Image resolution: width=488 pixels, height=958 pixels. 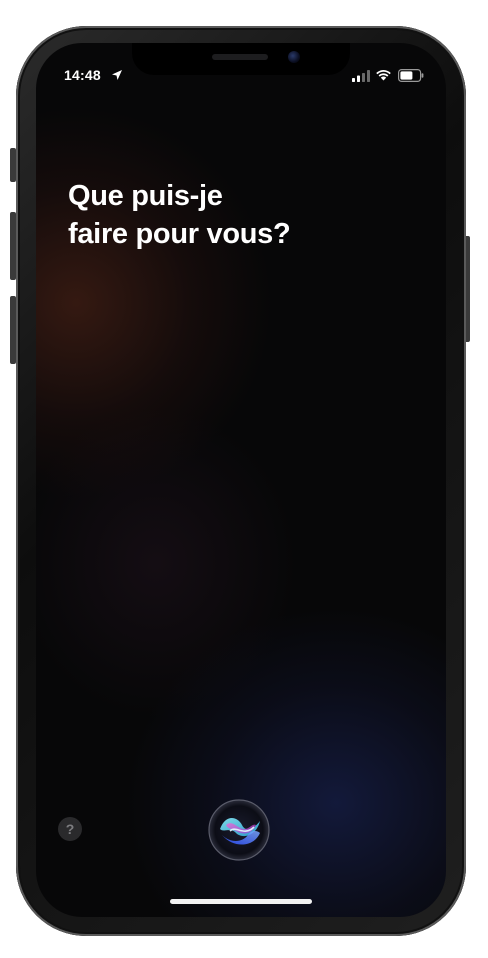 What do you see at coordinates (239, 830) in the screenshot?
I see `siri-orb-icon` at bounding box center [239, 830].